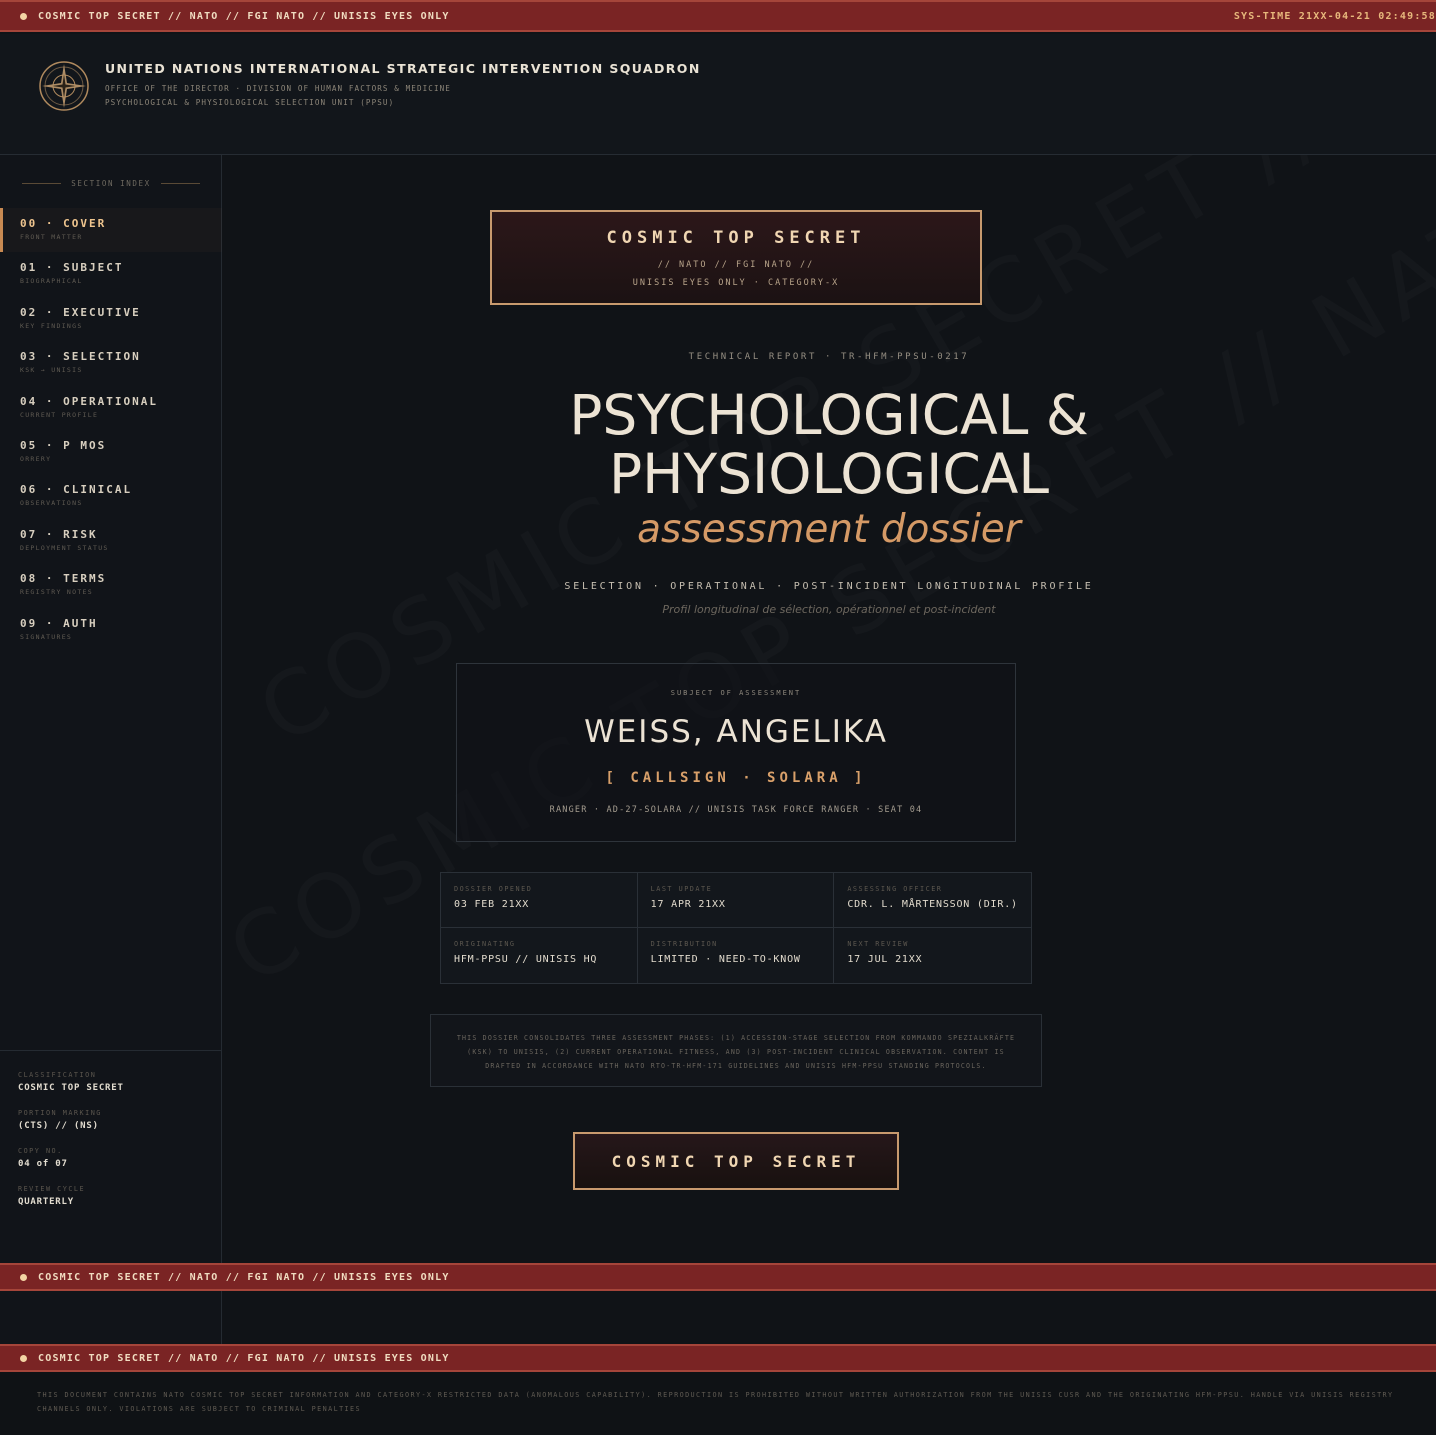 The image size is (1436, 1435). Describe the element at coordinates (111, 1317) in the screenshot. I see `sidebar-continuation` at that location.